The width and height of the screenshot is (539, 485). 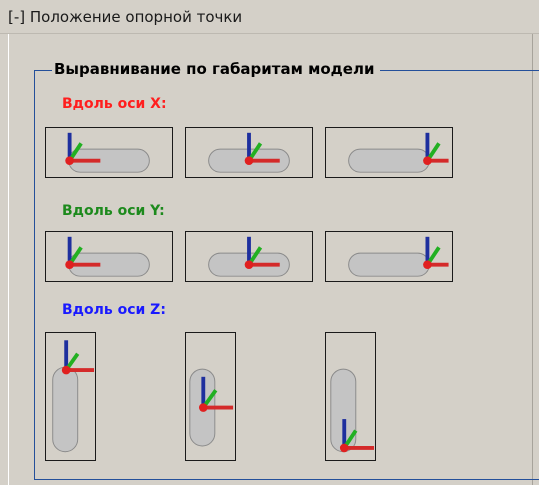 I want to click on x-align-end-icon, so click(x=398, y=152).